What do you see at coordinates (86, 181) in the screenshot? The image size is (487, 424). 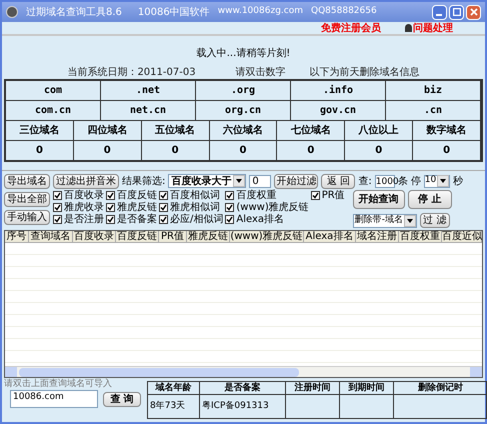 I see `pinyin-filter-button: 过滤出拼音米` at bounding box center [86, 181].